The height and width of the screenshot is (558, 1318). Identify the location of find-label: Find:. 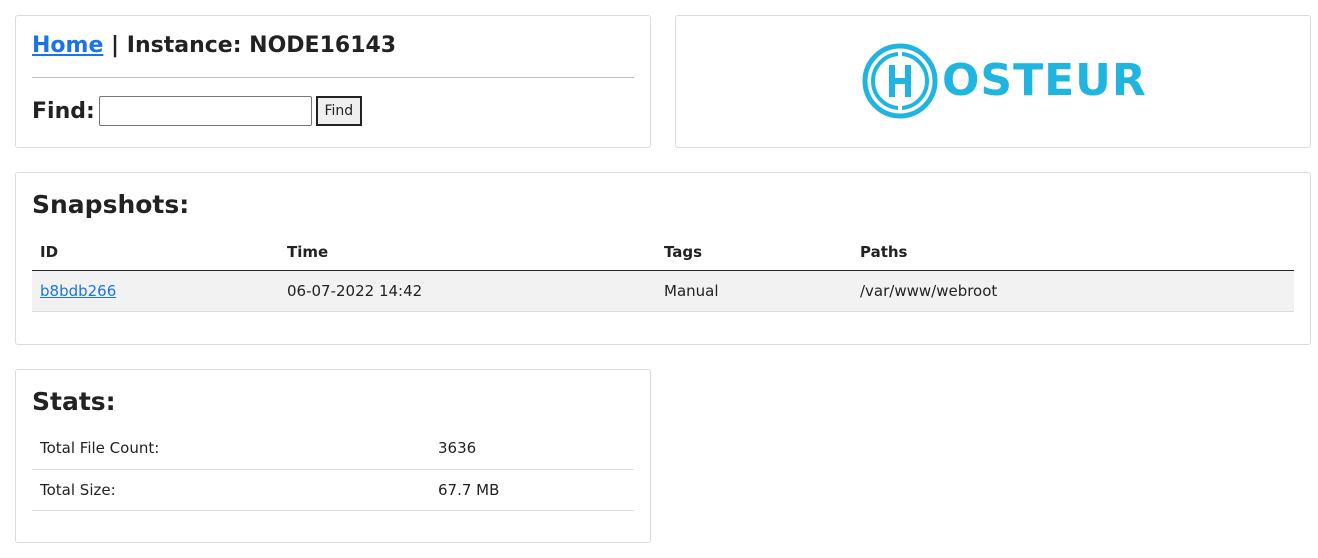
(63, 111).